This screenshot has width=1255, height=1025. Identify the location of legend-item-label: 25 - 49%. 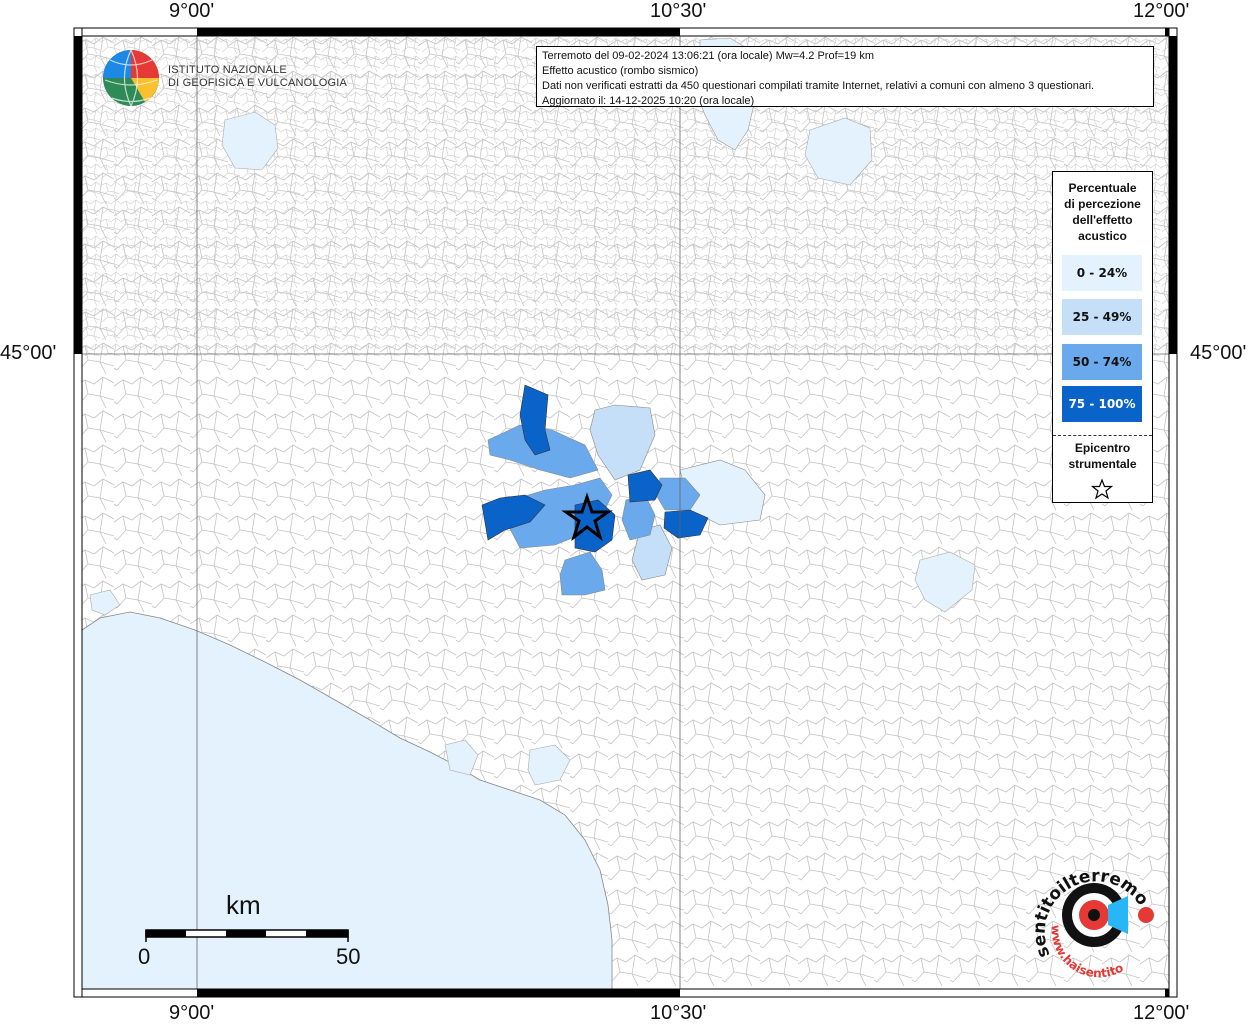
(1102, 317).